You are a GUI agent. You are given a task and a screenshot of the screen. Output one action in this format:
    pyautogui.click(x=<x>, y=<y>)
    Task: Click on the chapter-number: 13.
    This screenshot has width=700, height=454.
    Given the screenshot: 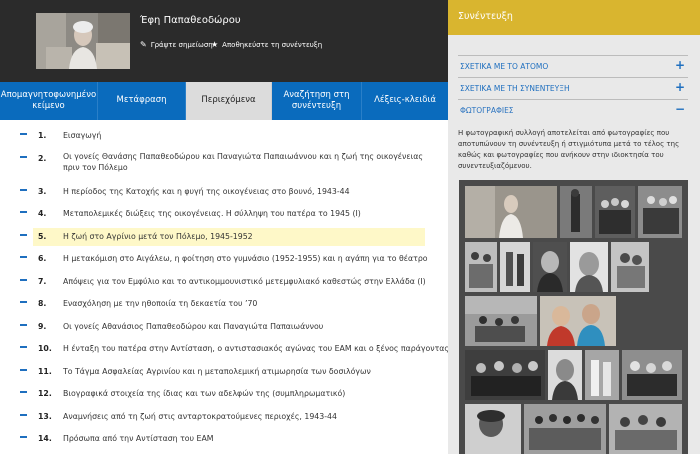 What is the action you would take?
    pyautogui.click(x=45, y=416)
    